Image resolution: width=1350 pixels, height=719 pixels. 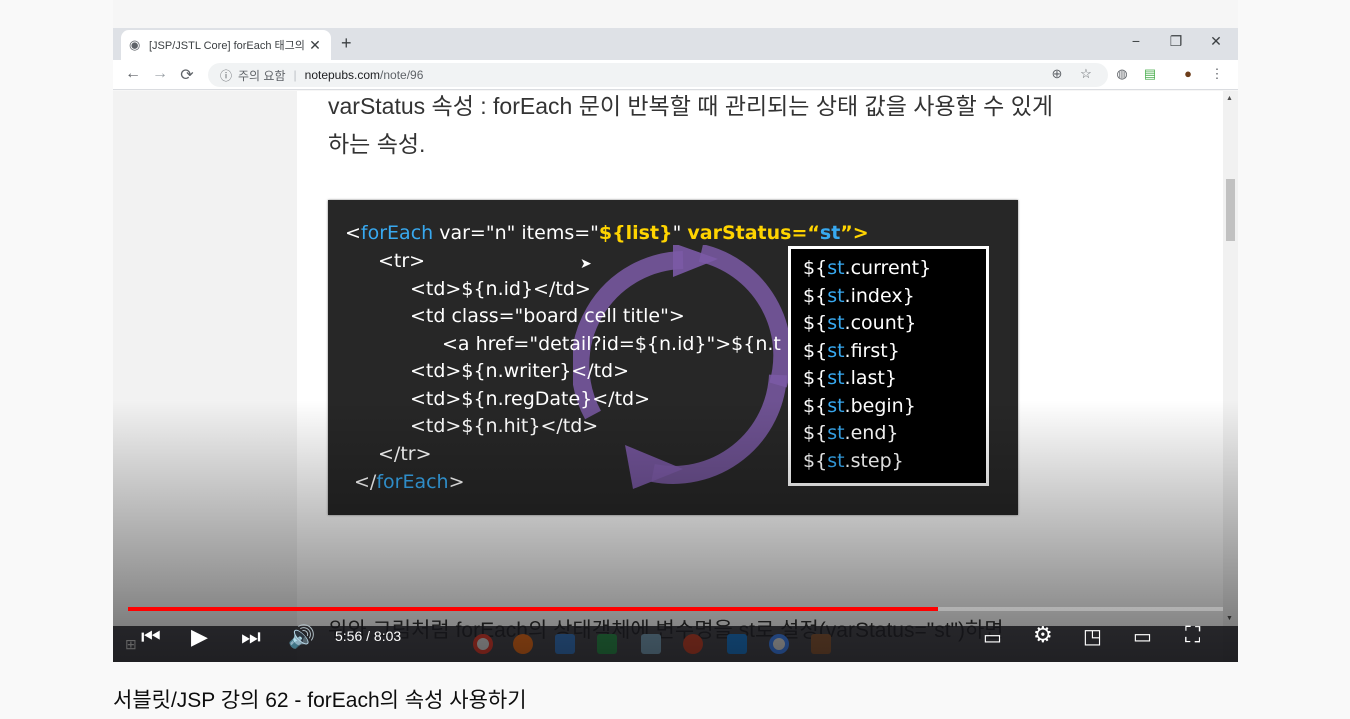 I want to click on volume-icon: 🔊, so click(x=301, y=637).